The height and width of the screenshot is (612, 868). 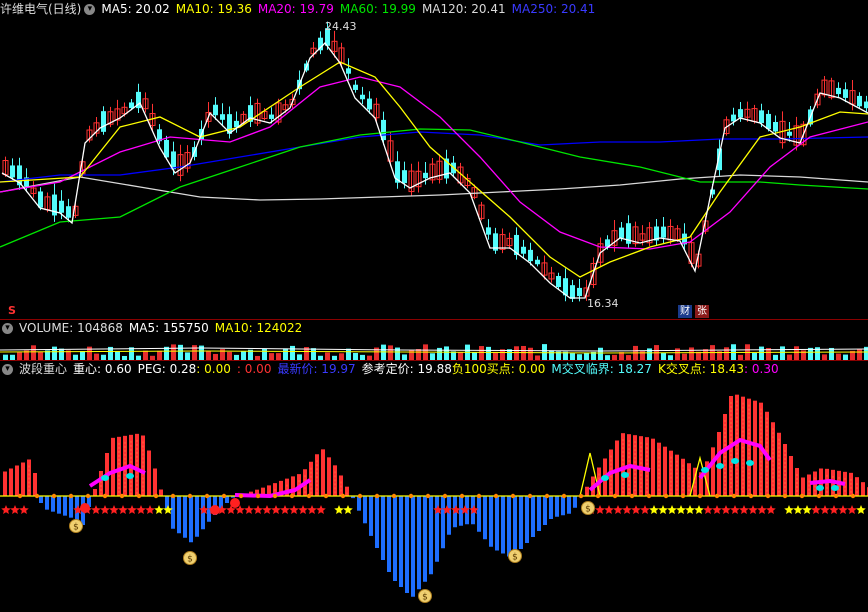 What do you see at coordinates (434, 348) in the screenshot?
I see `volume-chart` at bounding box center [434, 348].